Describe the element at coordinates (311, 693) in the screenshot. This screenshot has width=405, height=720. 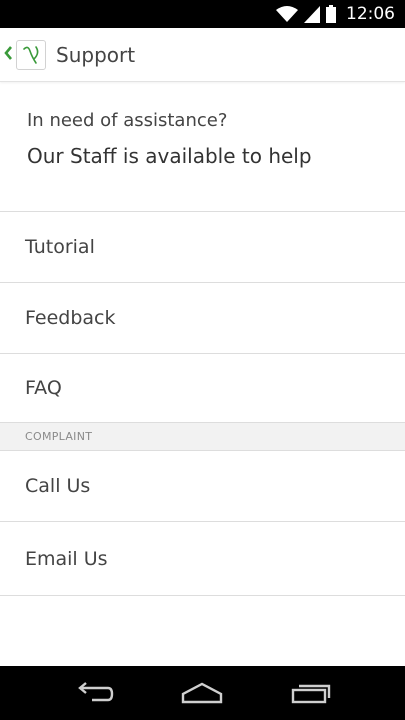
I see `recent-apps-icon` at that location.